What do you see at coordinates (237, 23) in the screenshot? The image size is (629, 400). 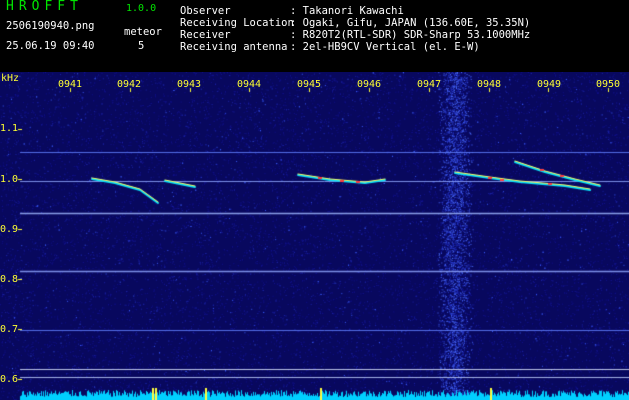 I see `info-key-location: Receiving Location` at bounding box center [237, 23].